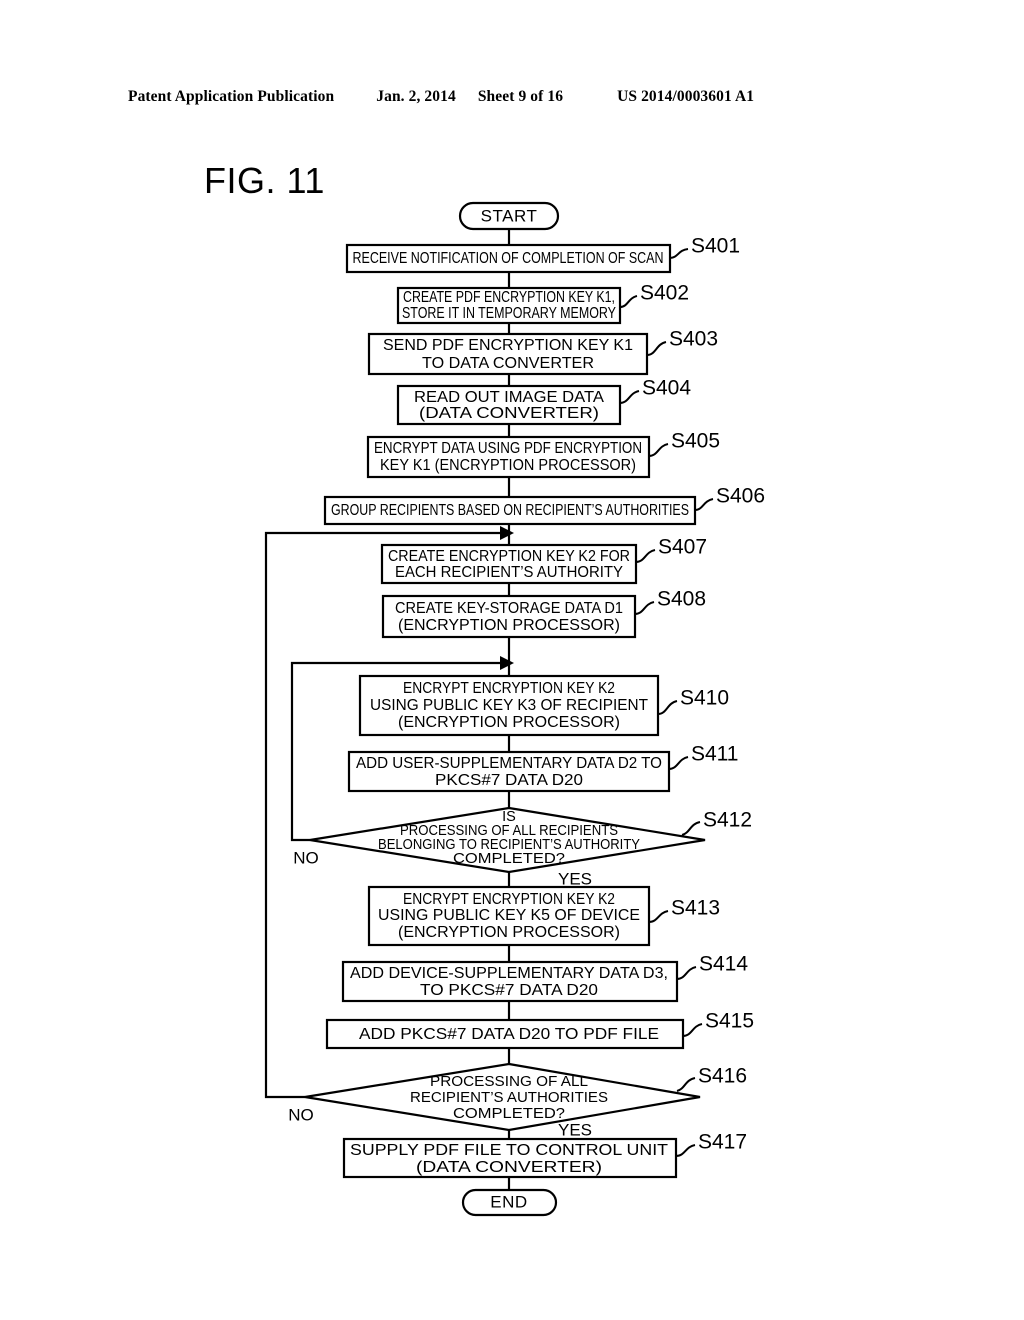 The image size is (1024, 1320). I want to click on s417-text-line-1: SUPPLY PDF FILE TO CONTROL UNIT, so click(509, 1150).